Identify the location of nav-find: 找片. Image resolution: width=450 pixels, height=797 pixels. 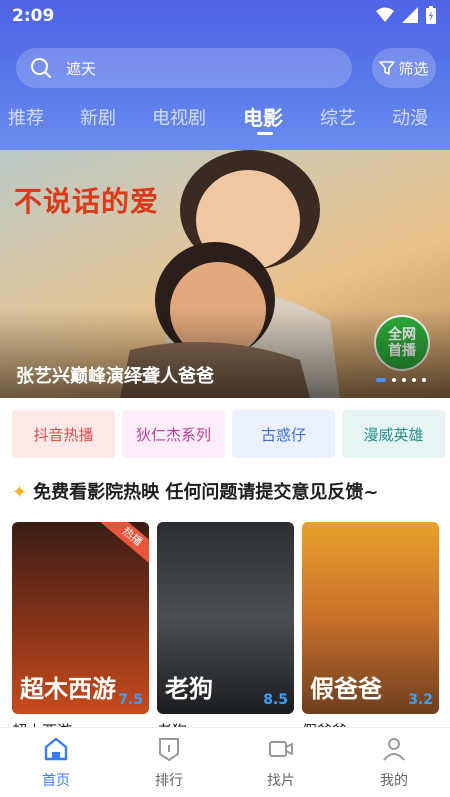
(281, 766).